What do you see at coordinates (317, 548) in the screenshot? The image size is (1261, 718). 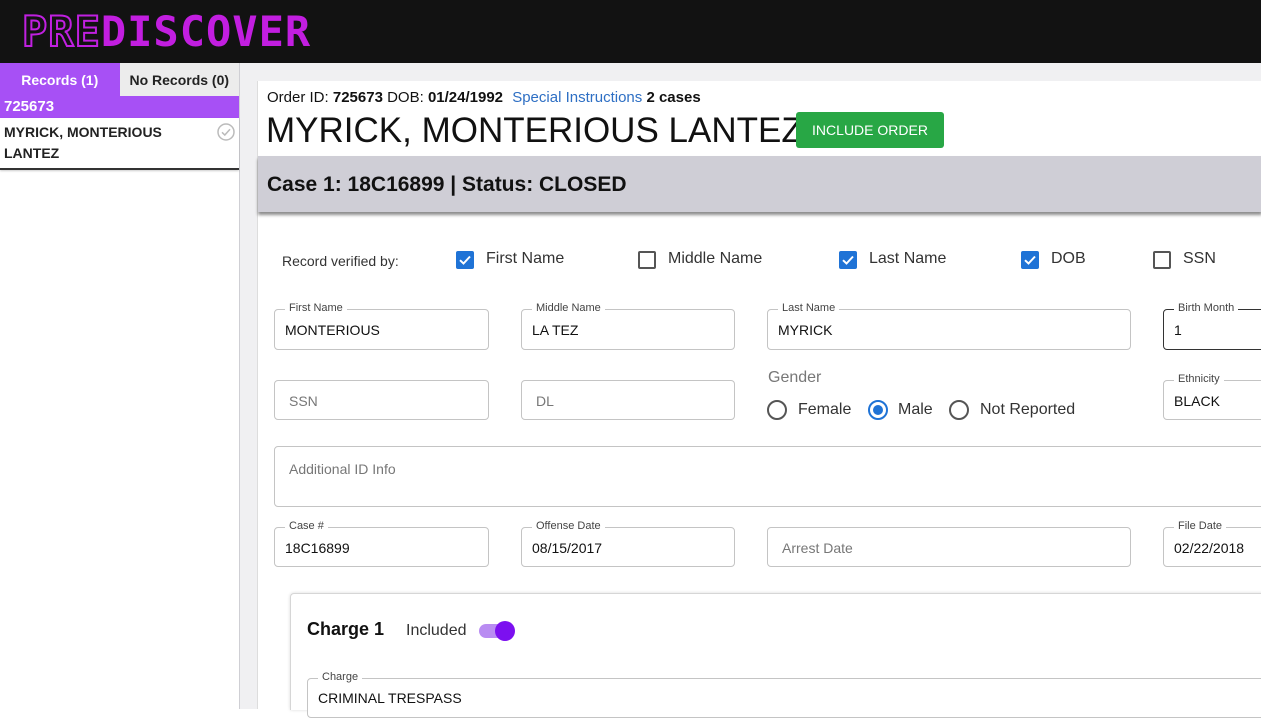 I see `case-number-value: 18C16899` at bounding box center [317, 548].